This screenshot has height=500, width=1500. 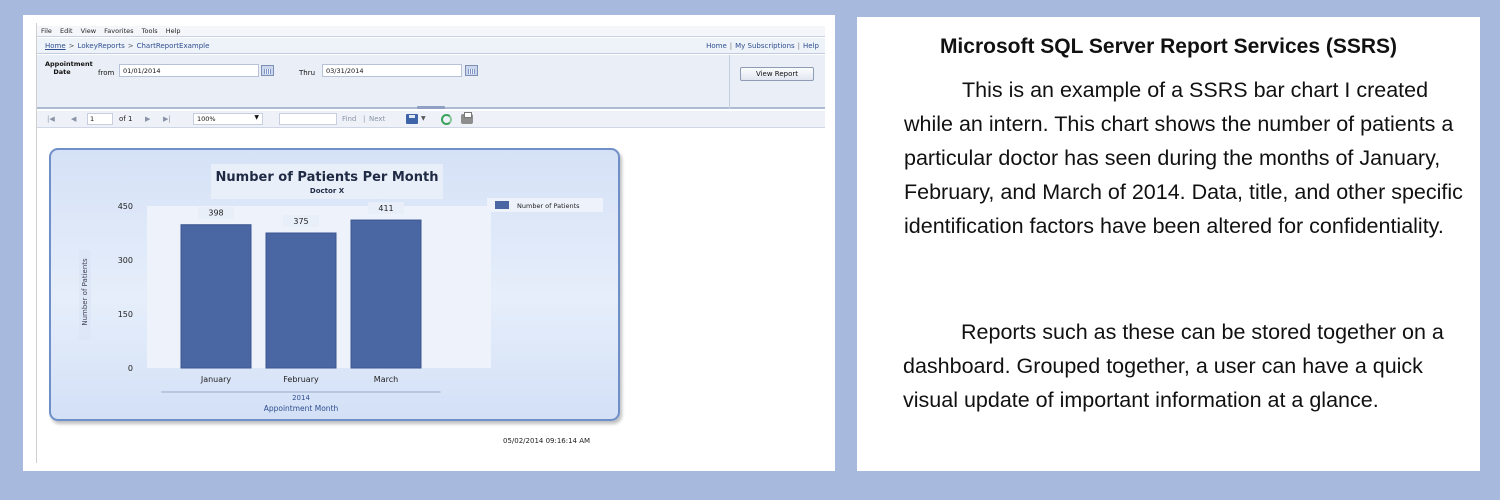 What do you see at coordinates (125, 314) in the screenshot?
I see `y-tick-label: 150` at bounding box center [125, 314].